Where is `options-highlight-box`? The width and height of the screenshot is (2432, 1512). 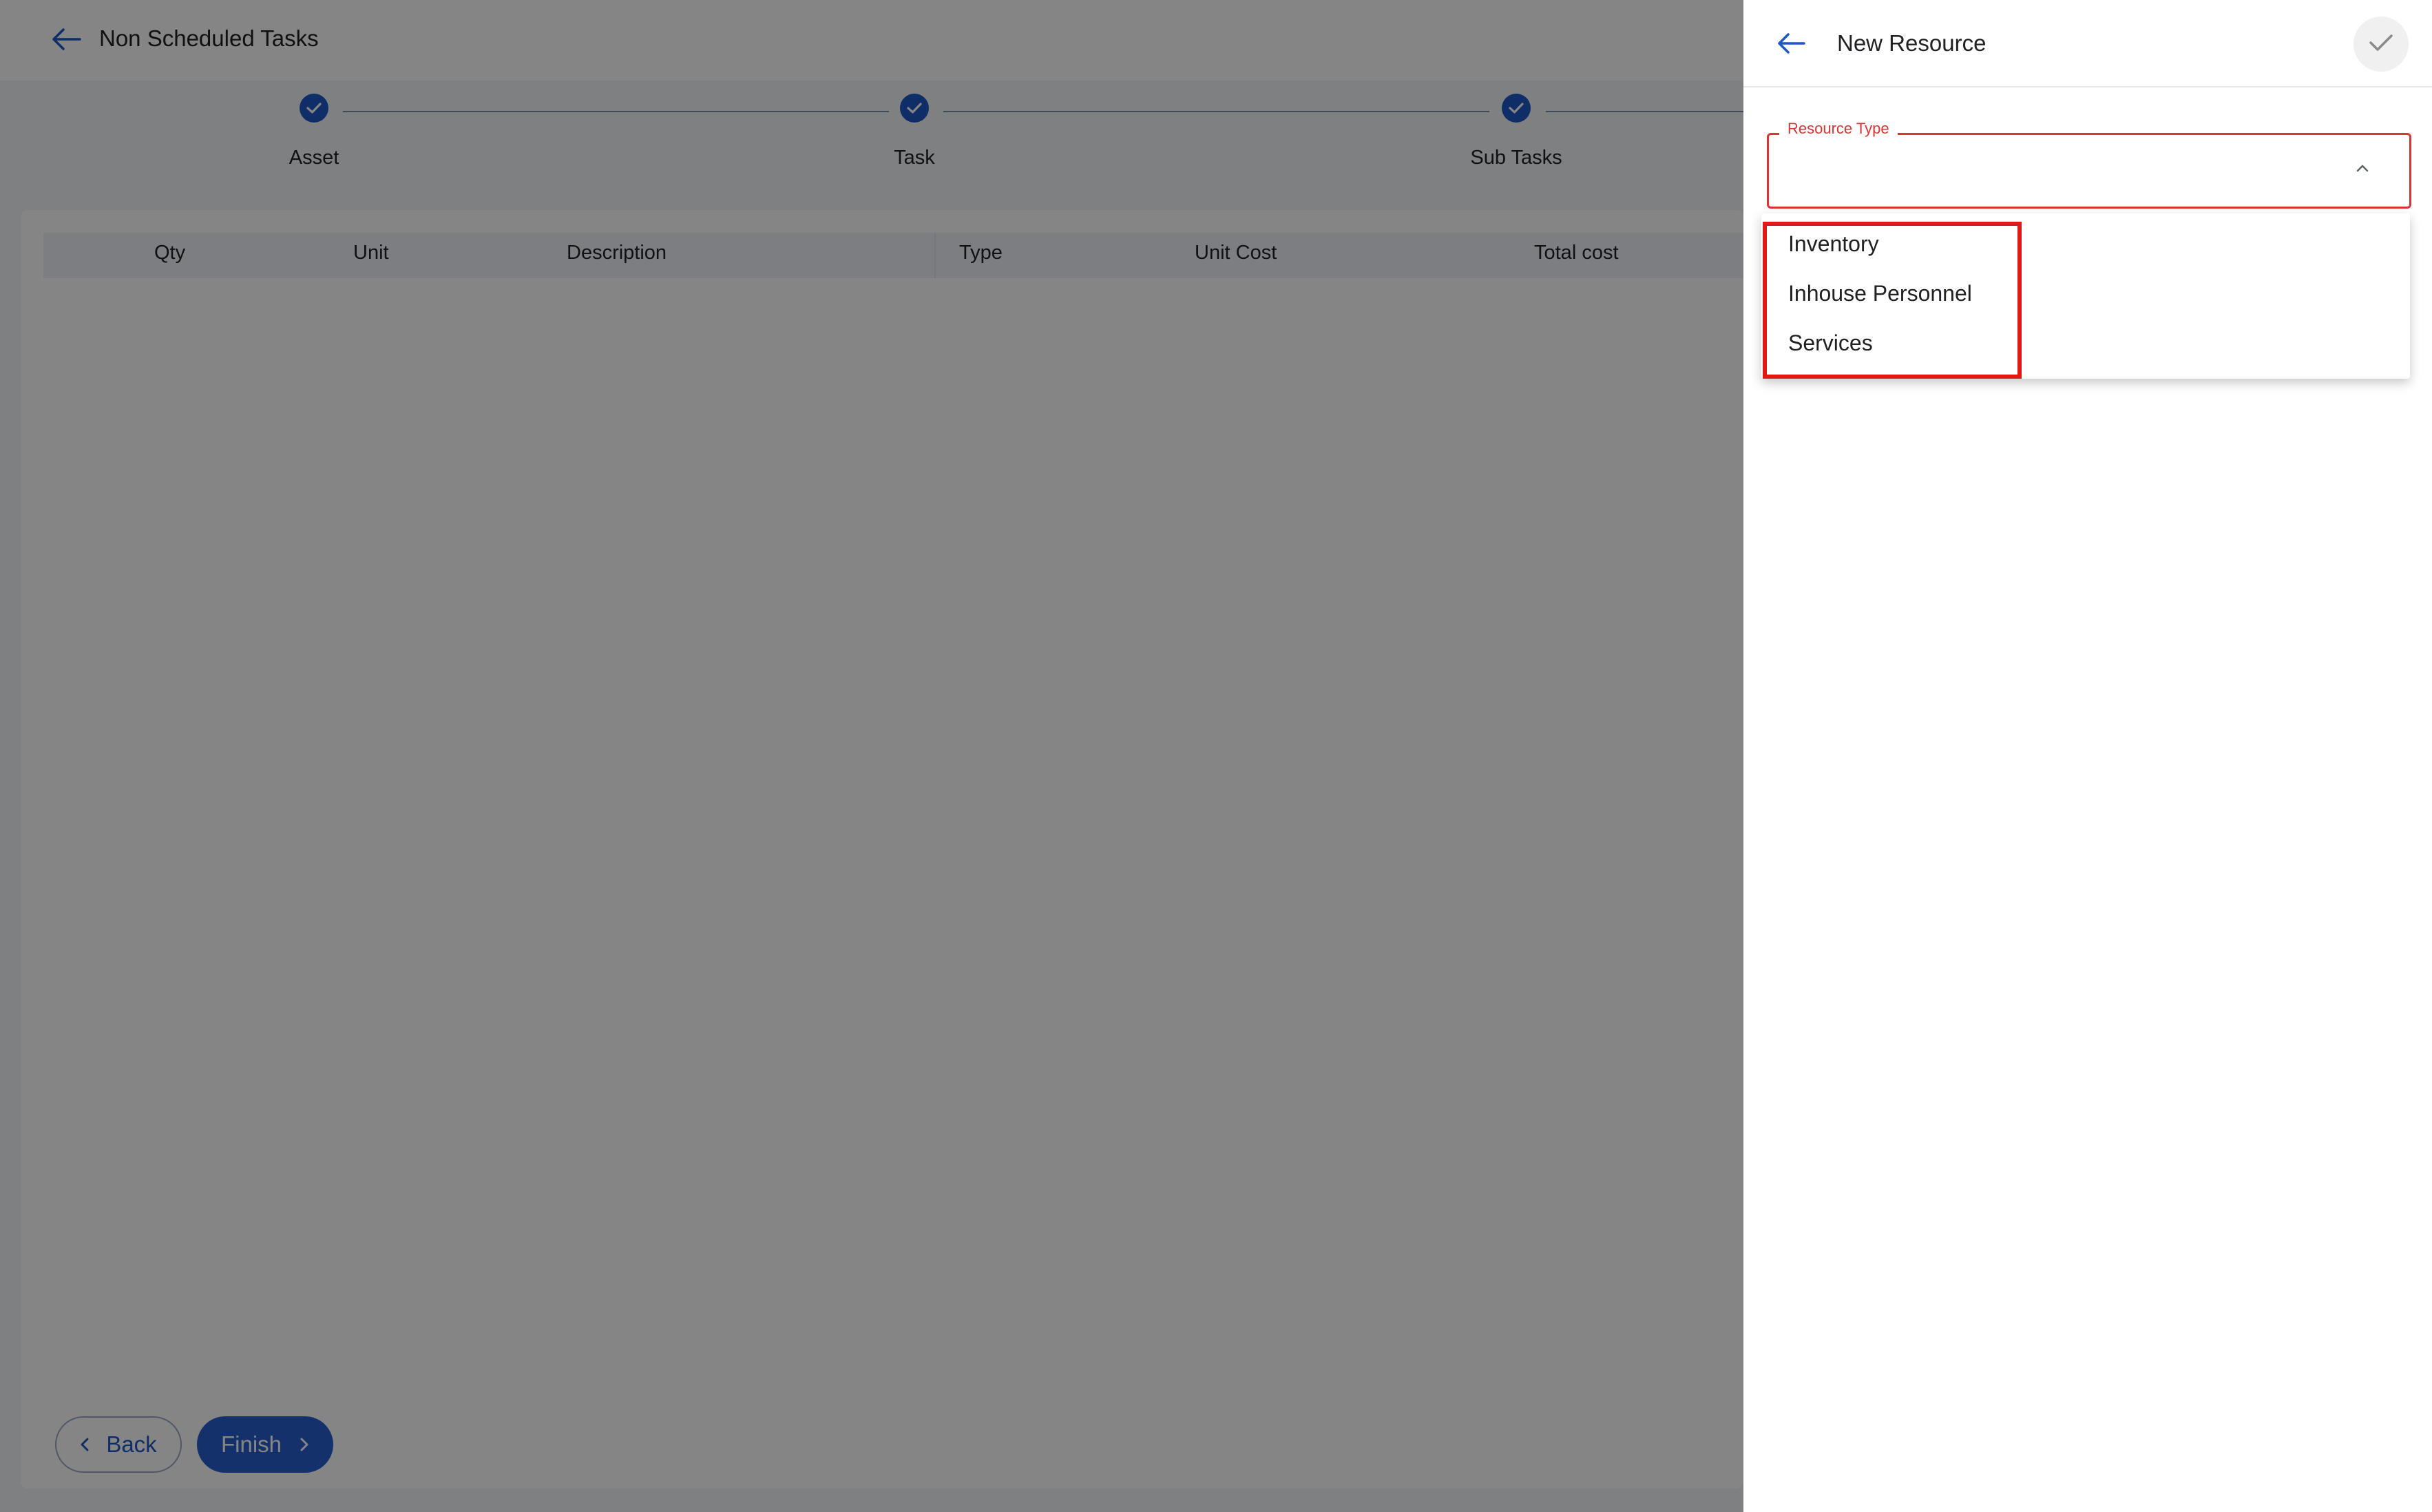
options-highlight-box is located at coordinates (1892, 300).